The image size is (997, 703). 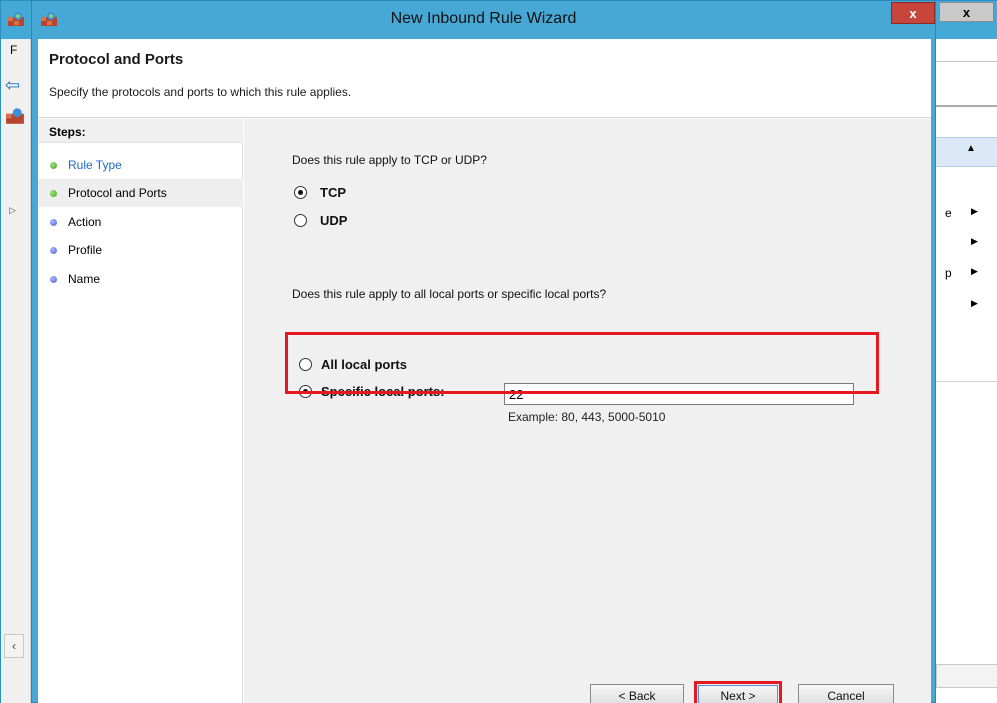 What do you see at coordinates (637, 693) in the screenshot?
I see `back-button: < Back` at bounding box center [637, 693].